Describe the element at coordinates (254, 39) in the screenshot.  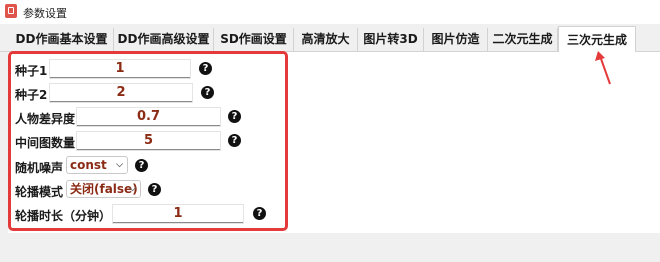
I see `tab-sd-settings: SD作画设置` at that location.